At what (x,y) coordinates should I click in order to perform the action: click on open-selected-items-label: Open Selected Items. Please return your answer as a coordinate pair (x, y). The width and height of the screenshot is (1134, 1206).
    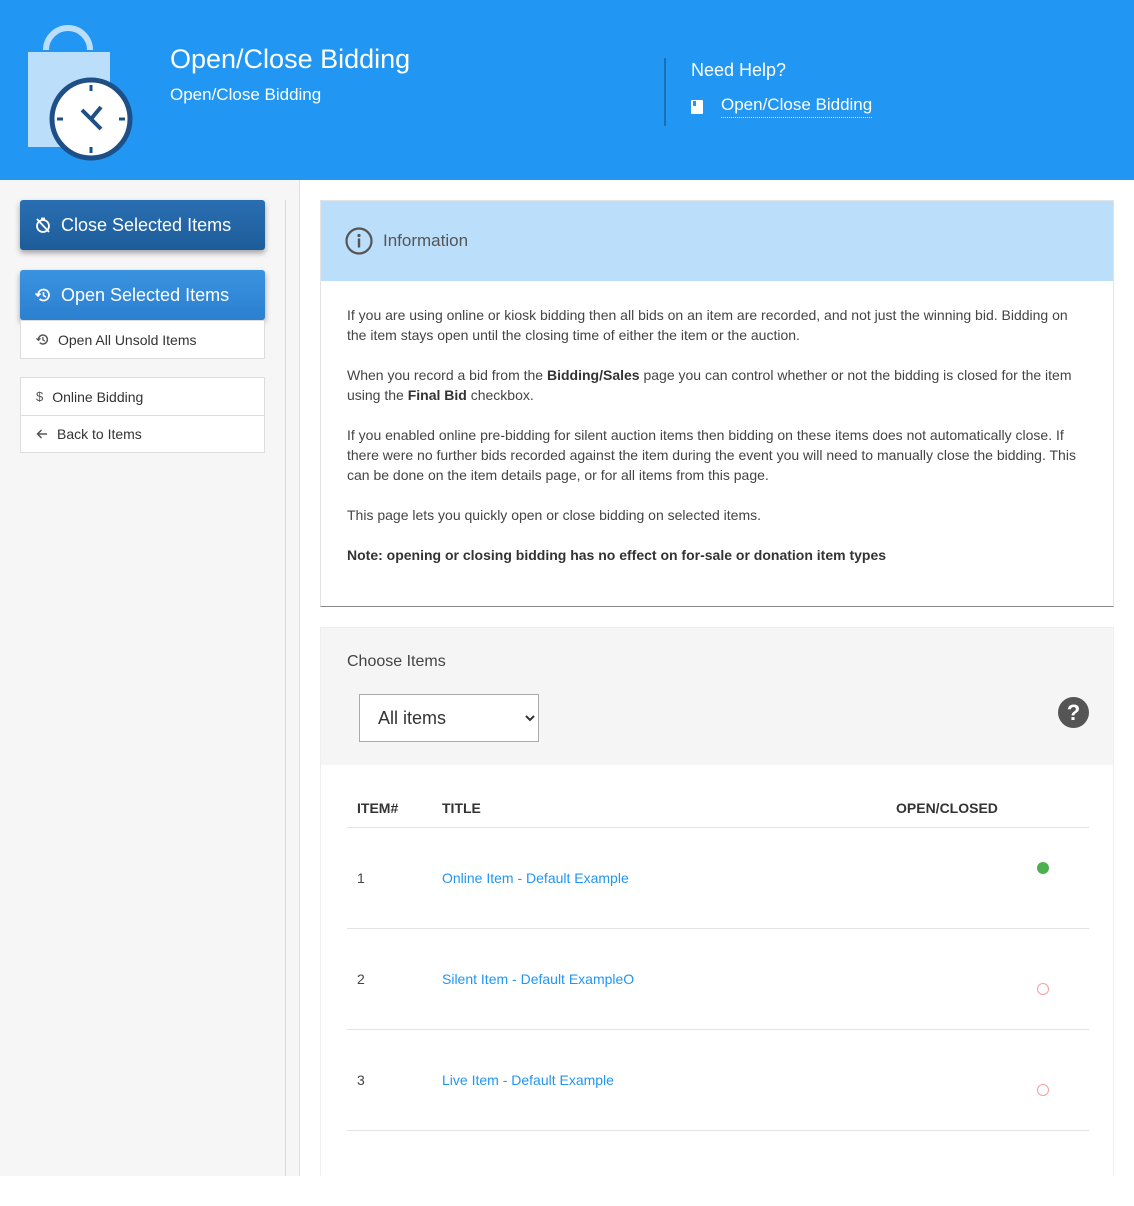
    Looking at the image, I should click on (145, 294).